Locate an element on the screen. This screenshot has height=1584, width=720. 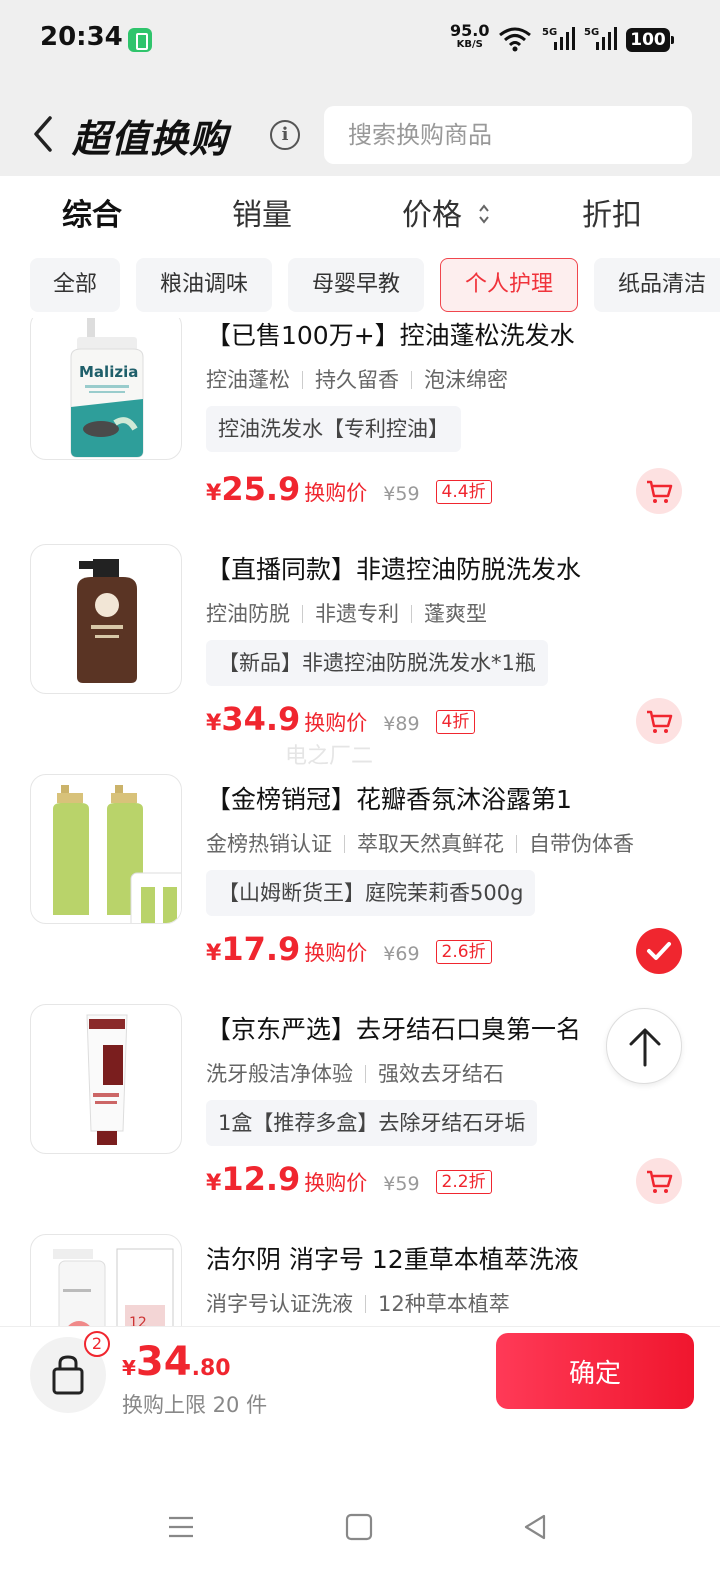
product-image: Malizia is located at coordinates (106, 389).